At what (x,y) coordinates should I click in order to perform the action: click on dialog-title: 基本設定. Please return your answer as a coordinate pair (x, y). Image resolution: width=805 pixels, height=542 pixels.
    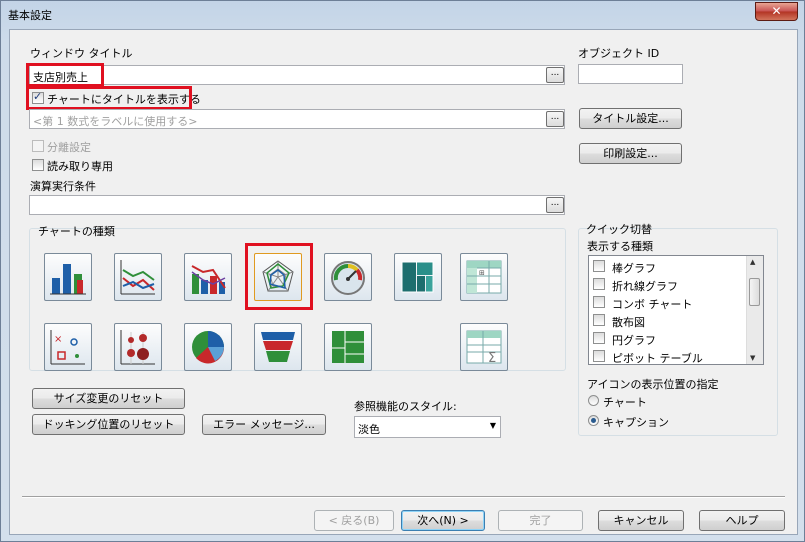
    Looking at the image, I should click on (30, 15).